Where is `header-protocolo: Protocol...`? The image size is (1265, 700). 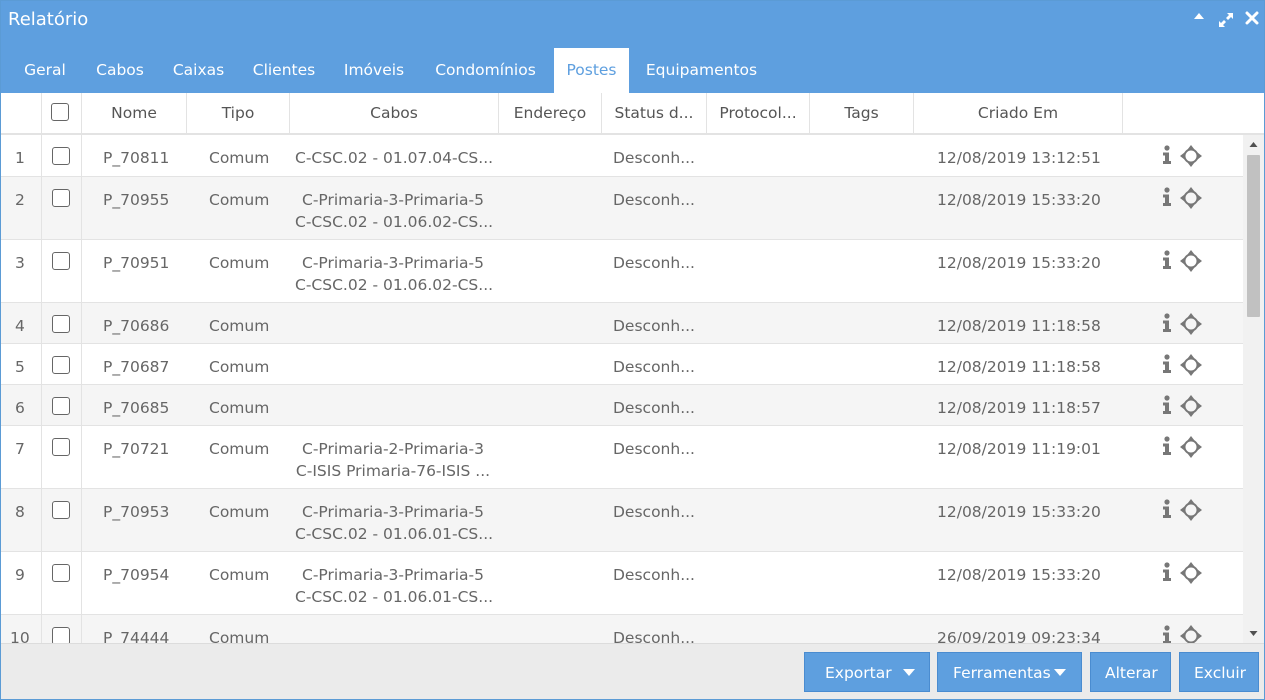
header-protocolo: Protocol... is located at coordinates (758, 113).